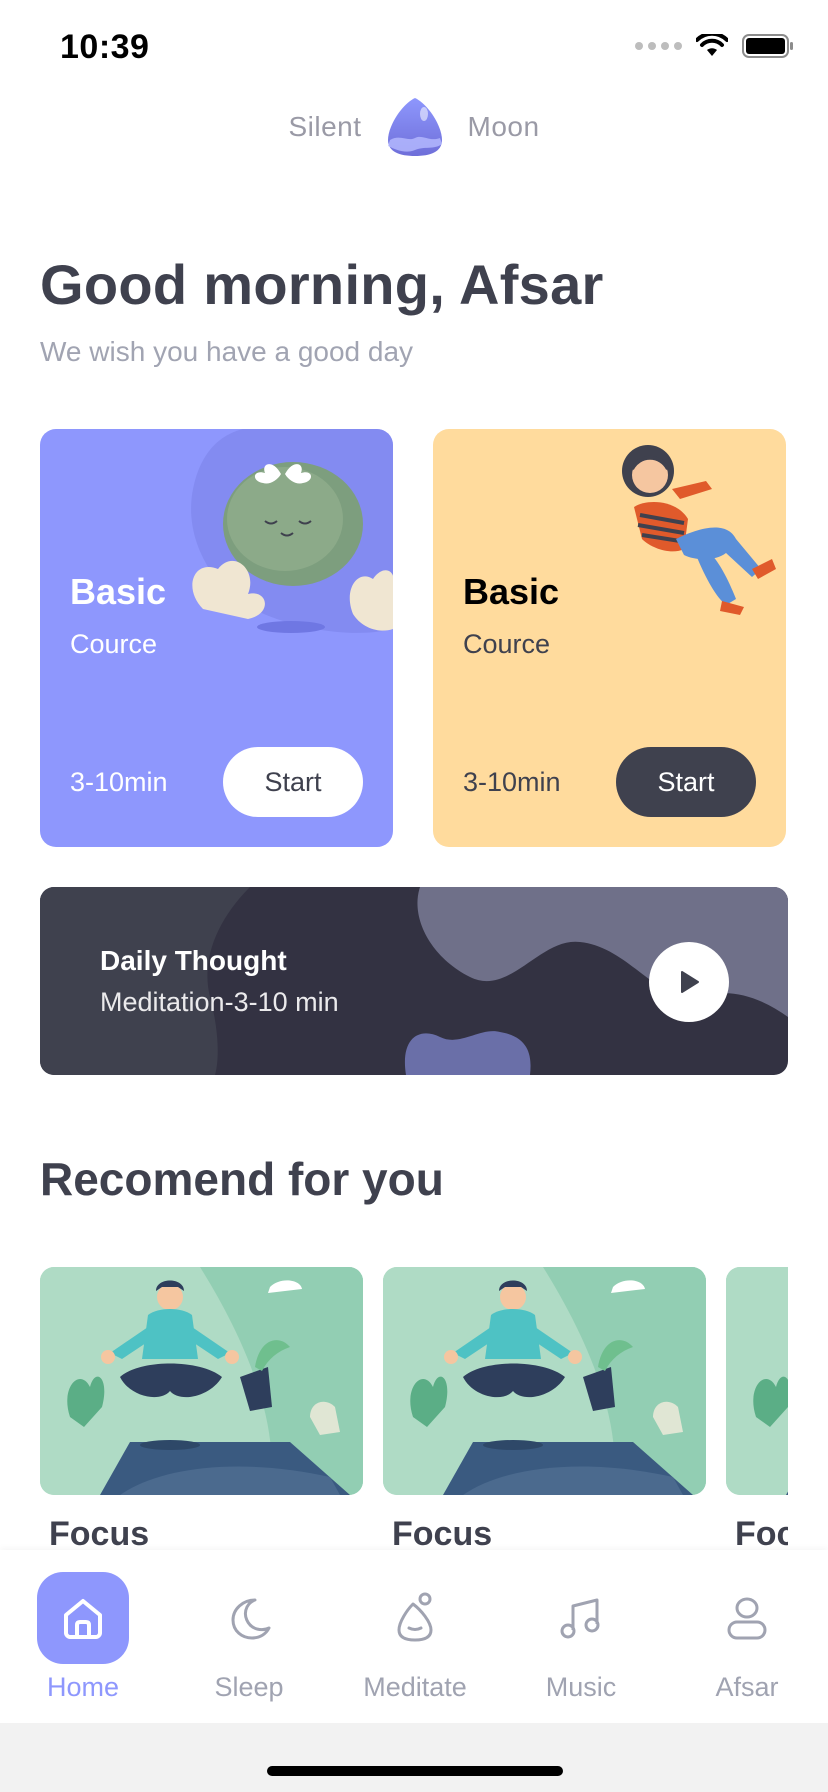 The image size is (828, 1792). Describe the element at coordinates (219, 1002) in the screenshot. I see `daily-subtitle: Meditation-3-10 min` at that location.